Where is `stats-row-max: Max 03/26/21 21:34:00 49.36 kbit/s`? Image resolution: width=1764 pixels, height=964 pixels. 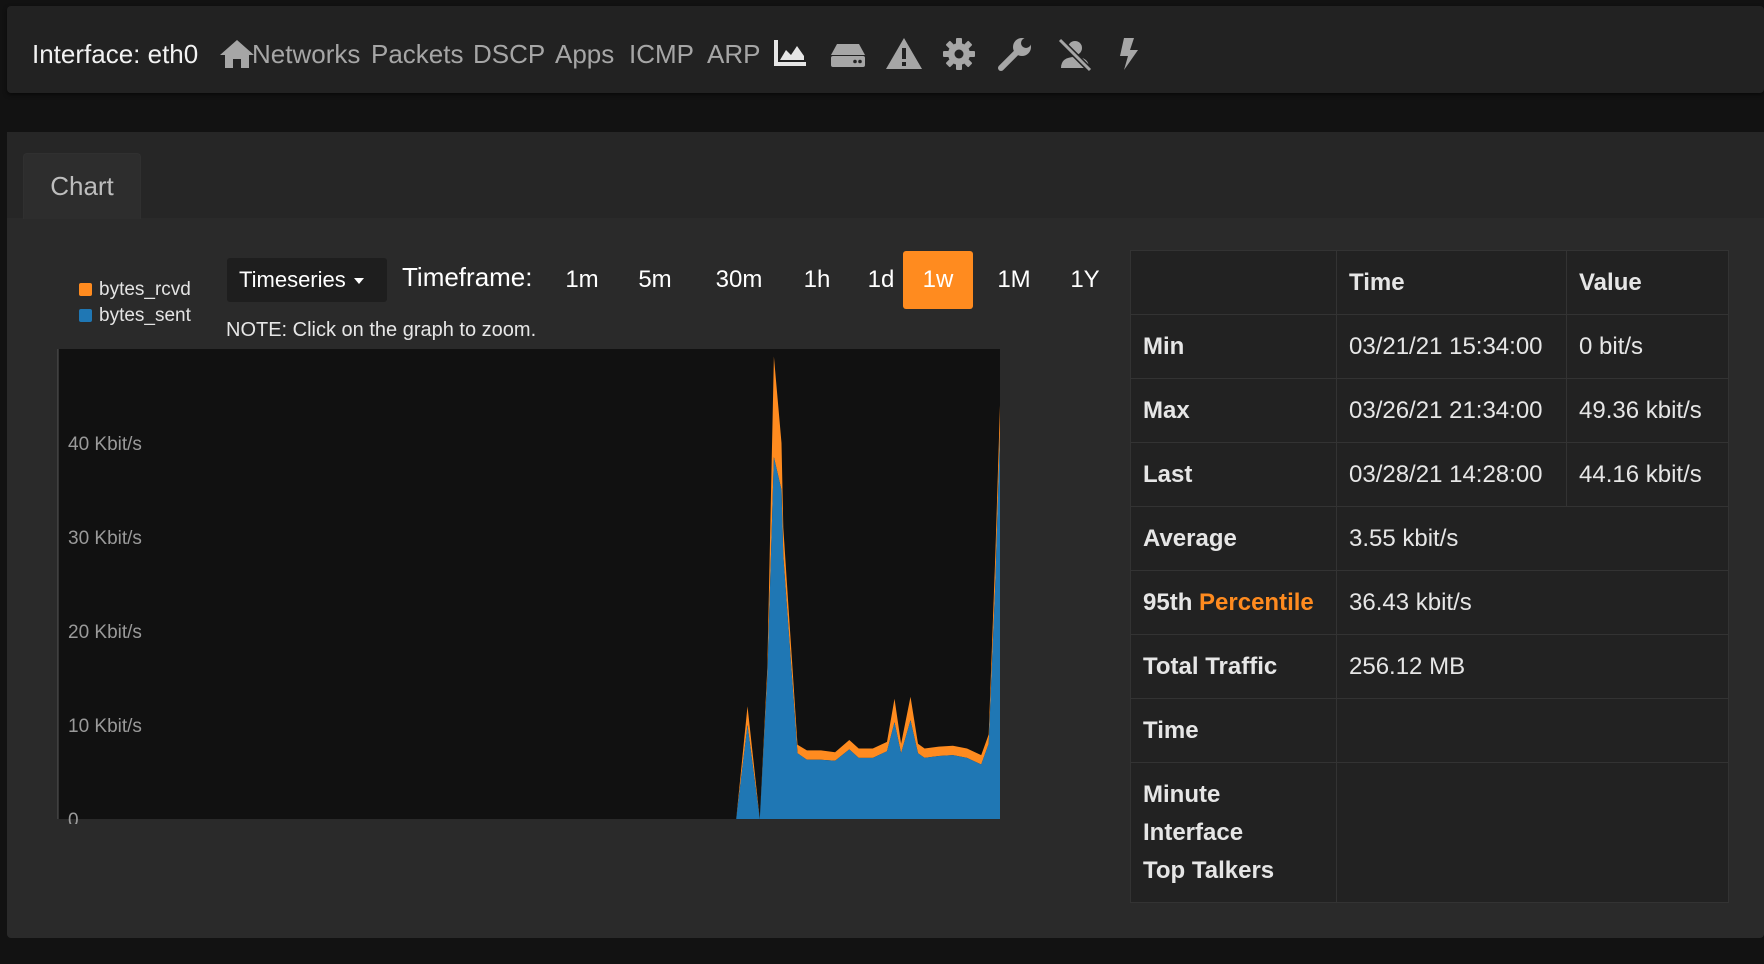
stats-row-max: Max 03/26/21 21:34:00 49.36 kbit/s is located at coordinates (1429, 410).